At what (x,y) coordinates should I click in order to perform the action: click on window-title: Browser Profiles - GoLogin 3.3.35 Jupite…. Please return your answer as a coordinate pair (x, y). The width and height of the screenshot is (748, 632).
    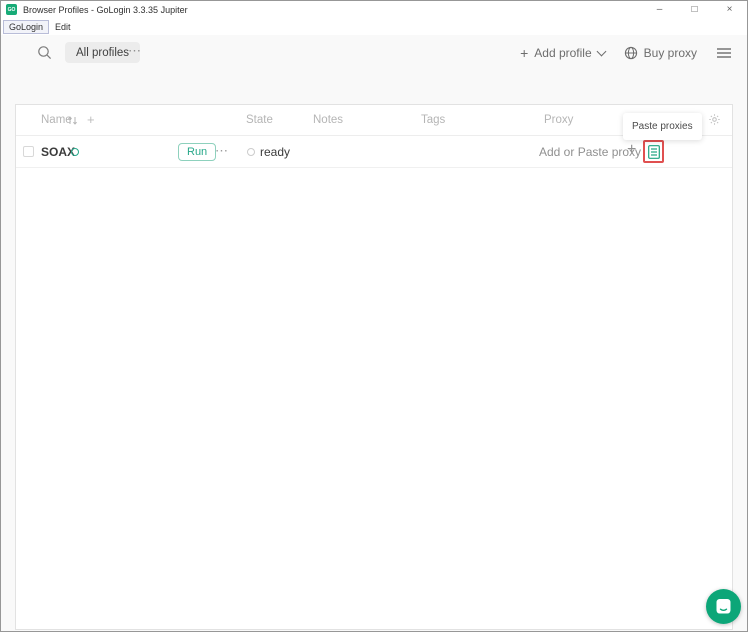
    Looking at the image, I should click on (105, 9).